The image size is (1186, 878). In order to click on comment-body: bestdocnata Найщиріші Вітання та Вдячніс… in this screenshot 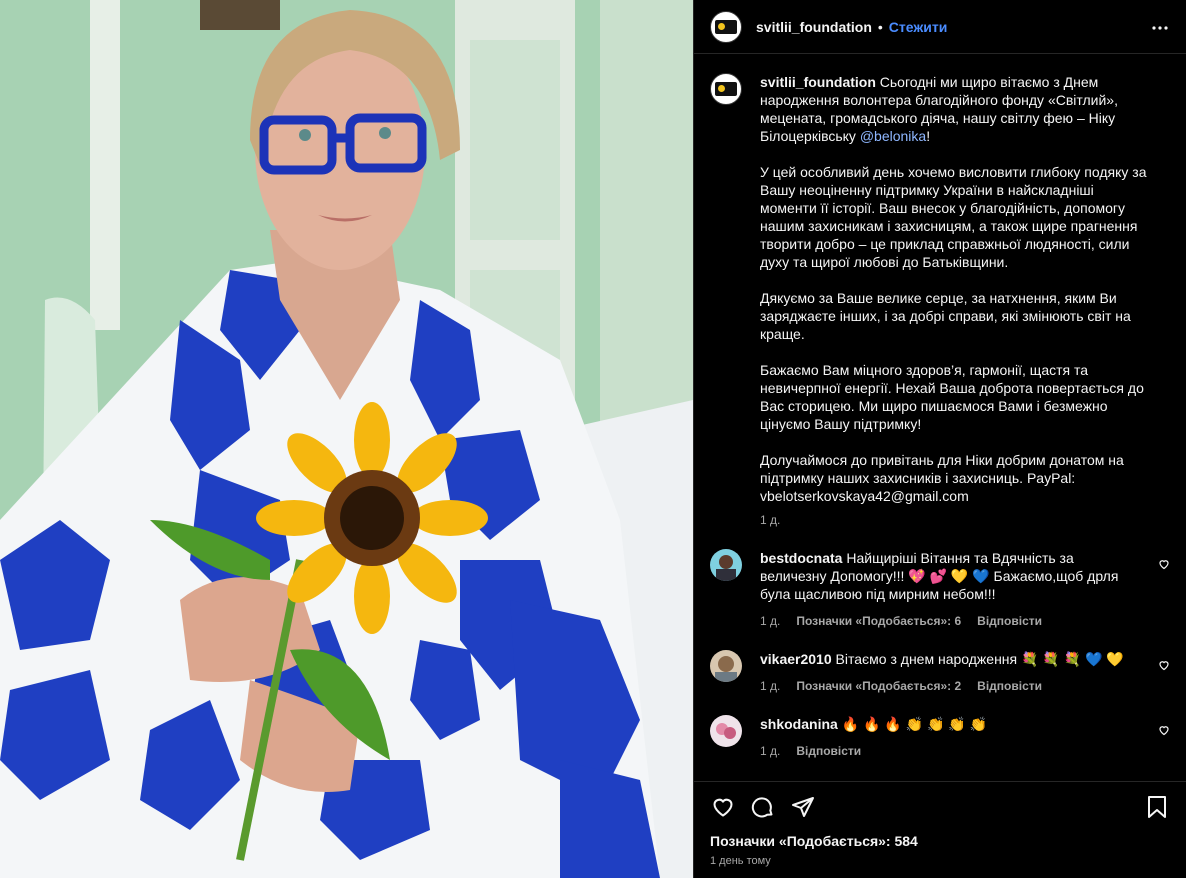, I will do `click(950, 588)`.